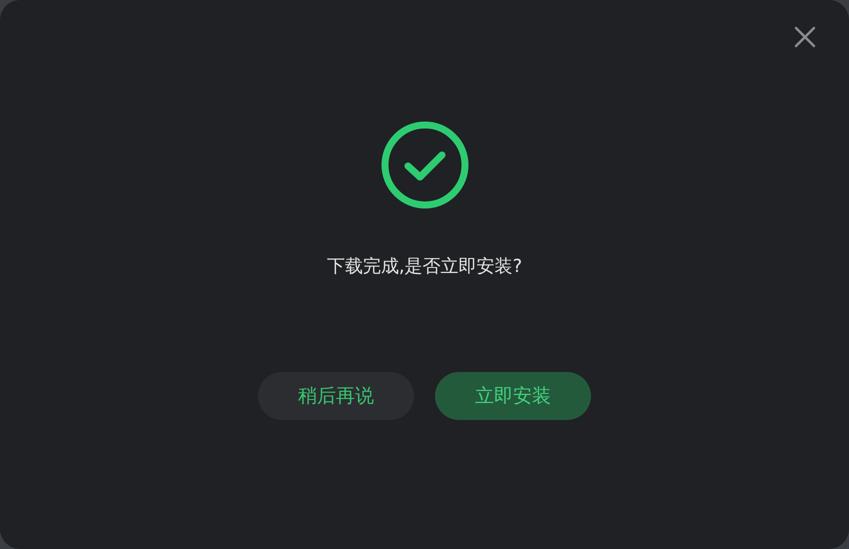 This screenshot has height=549, width=849. What do you see at coordinates (336, 396) in the screenshot?
I see `later-button: 稍后再说` at bounding box center [336, 396].